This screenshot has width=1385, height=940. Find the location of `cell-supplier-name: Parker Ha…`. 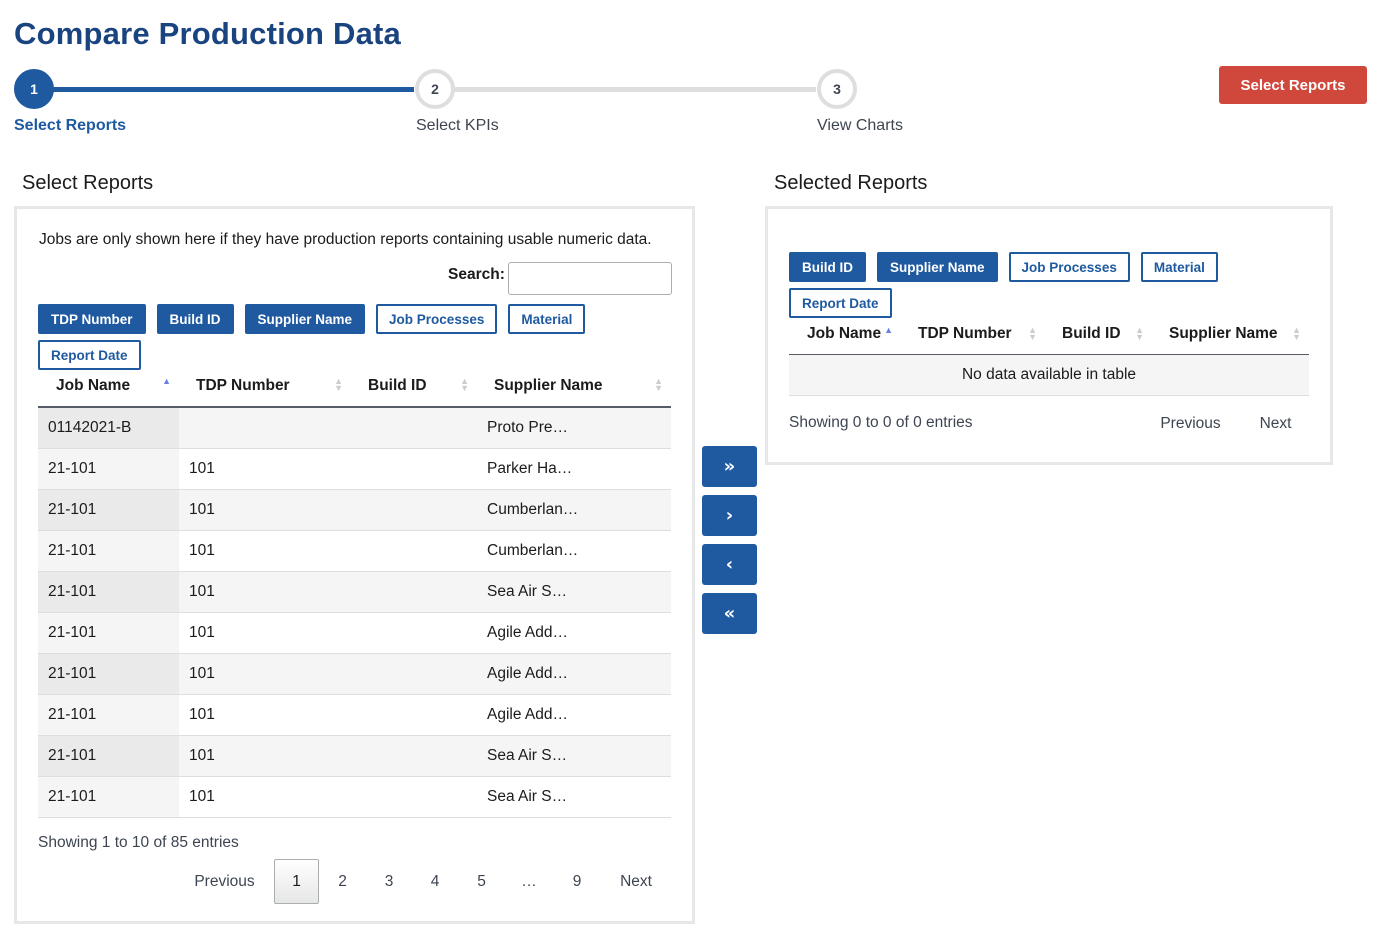

cell-supplier-name: Parker Ha… is located at coordinates (574, 469).